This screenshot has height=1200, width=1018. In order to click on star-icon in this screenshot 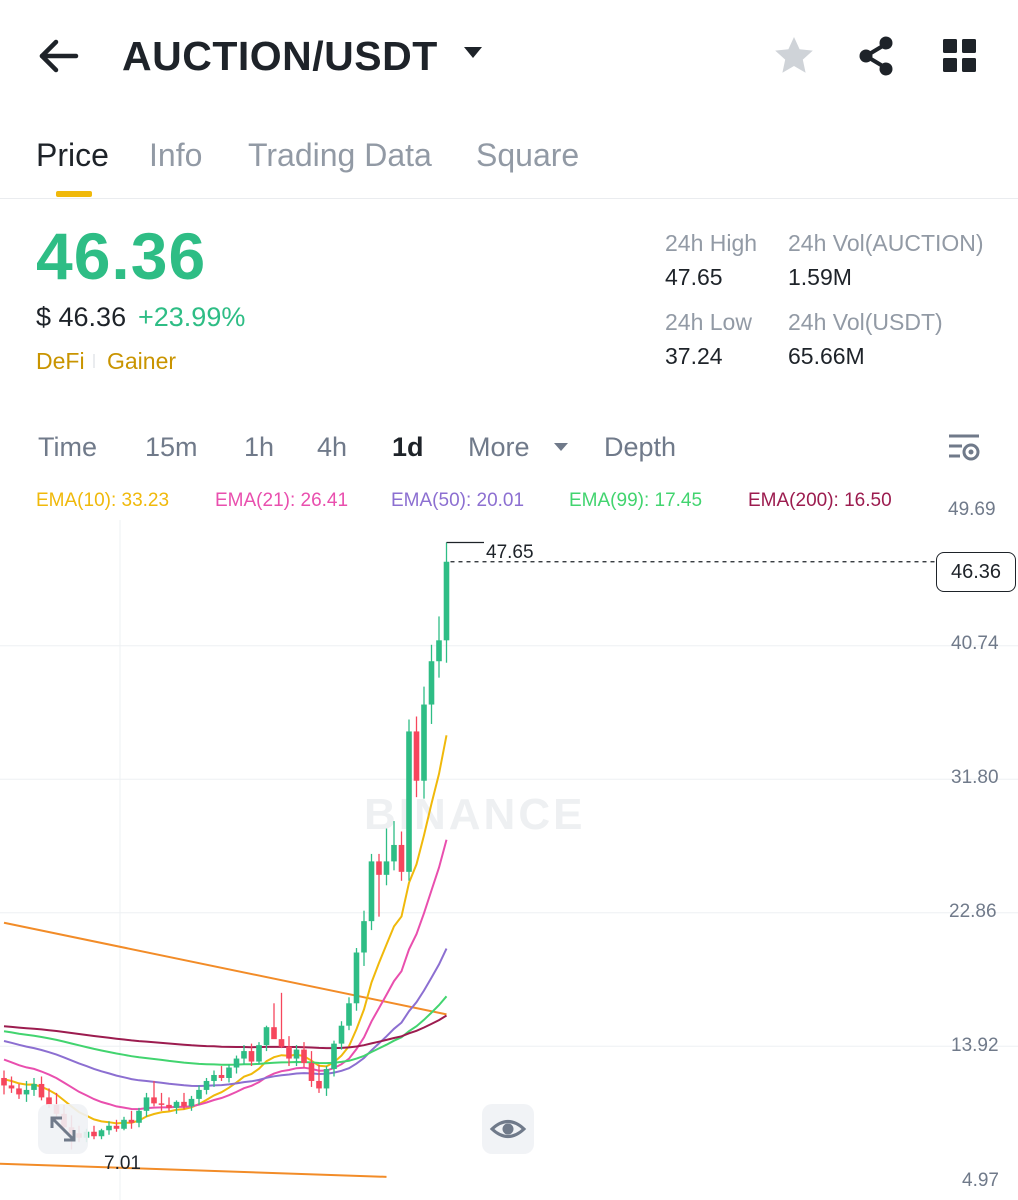, I will do `click(794, 55)`.